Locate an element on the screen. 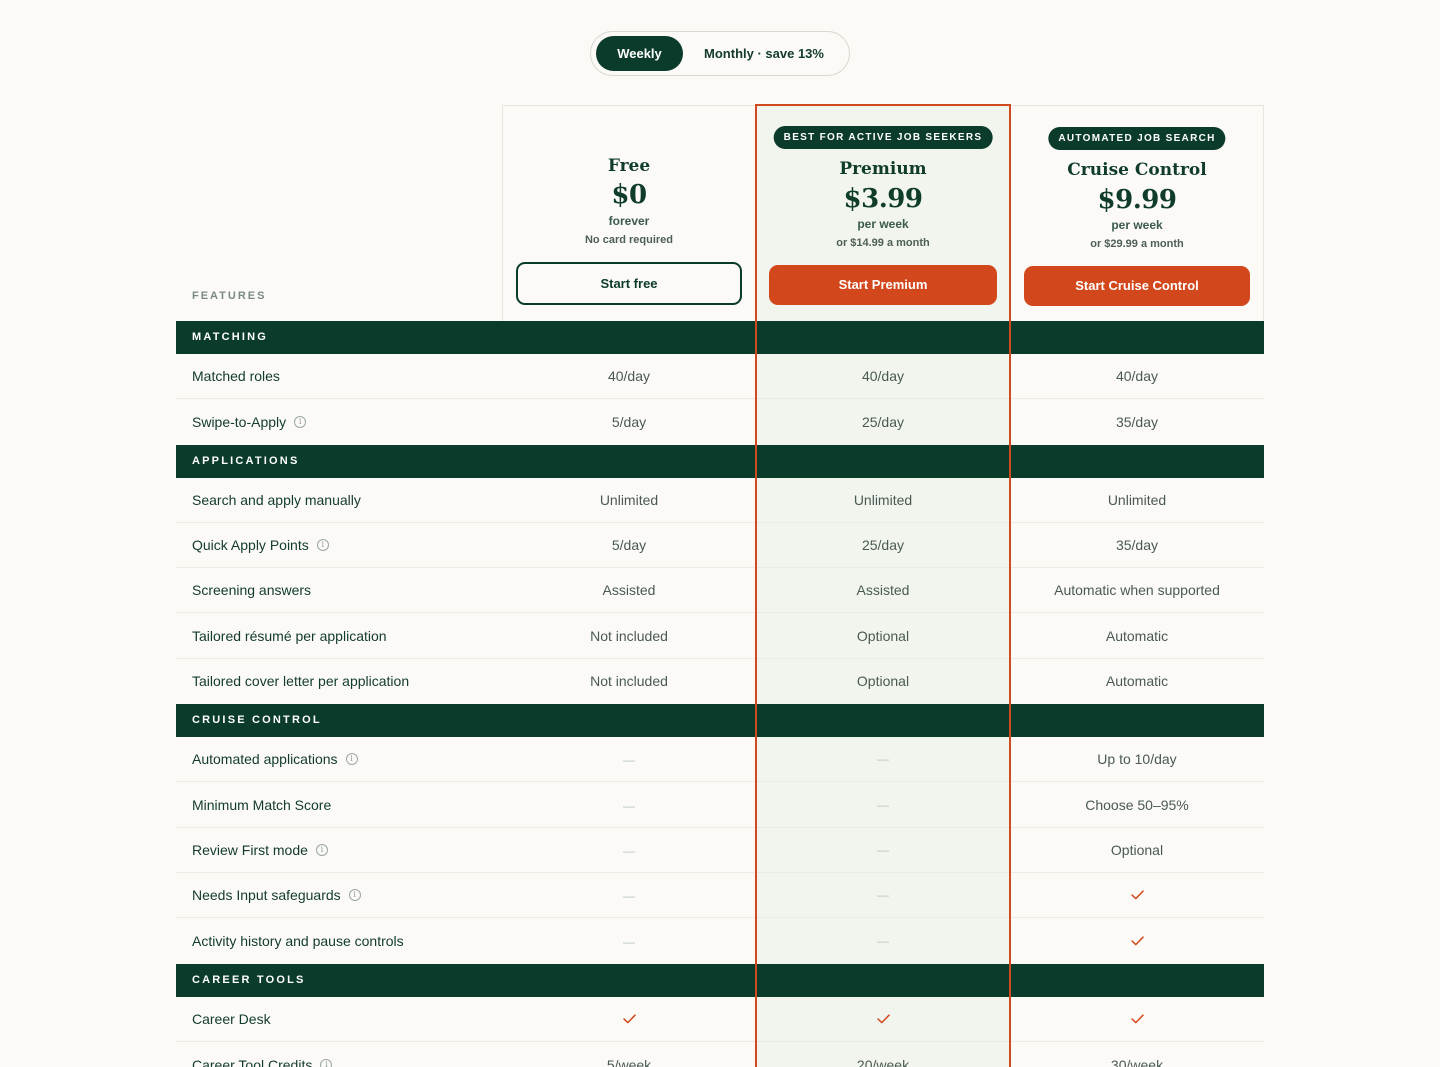 The height and width of the screenshot is (1067, 1440). feature-label: Career Desk is located at coordinates (231, 1018).